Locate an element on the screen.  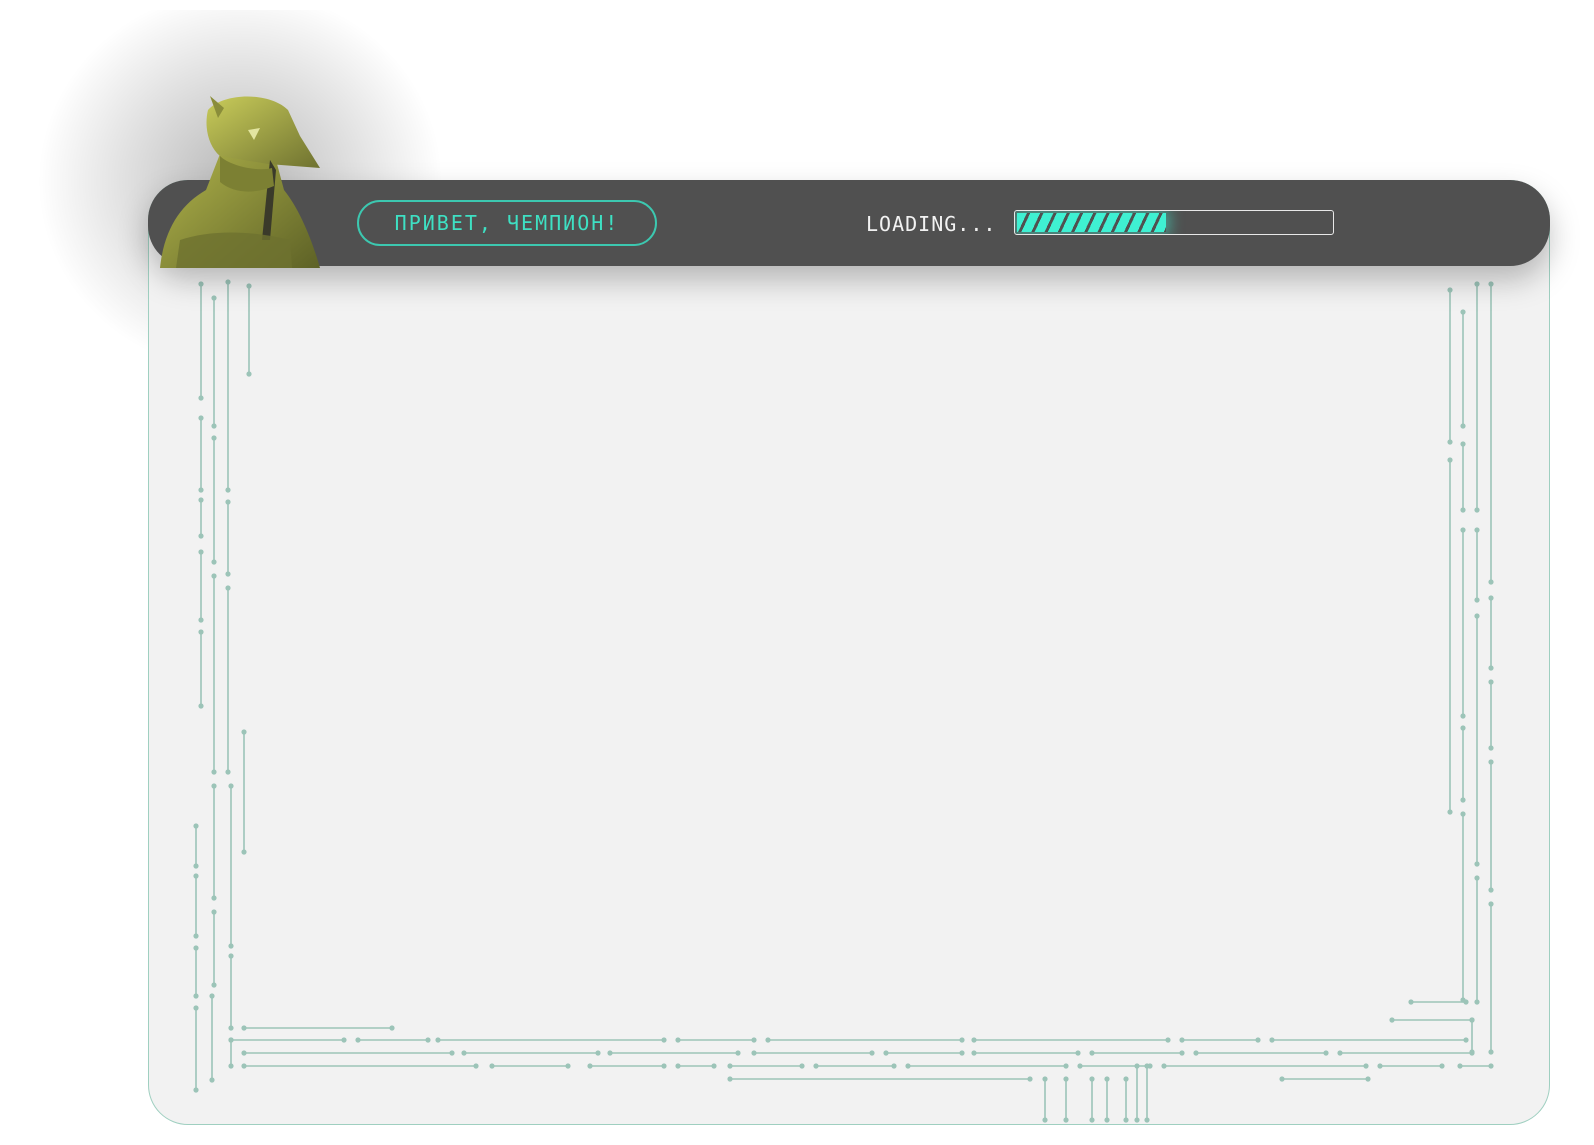
avatar is located at coordinates (240, 179).